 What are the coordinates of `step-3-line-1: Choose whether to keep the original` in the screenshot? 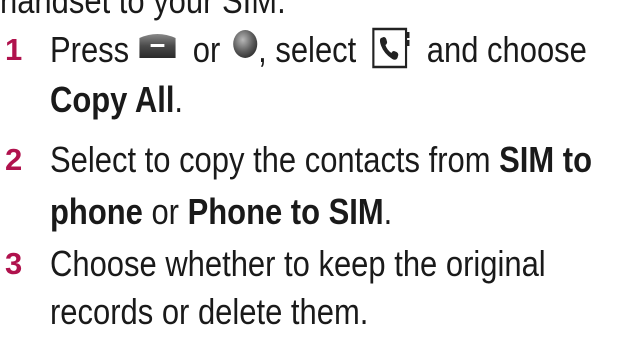 It's located at (298, 264).